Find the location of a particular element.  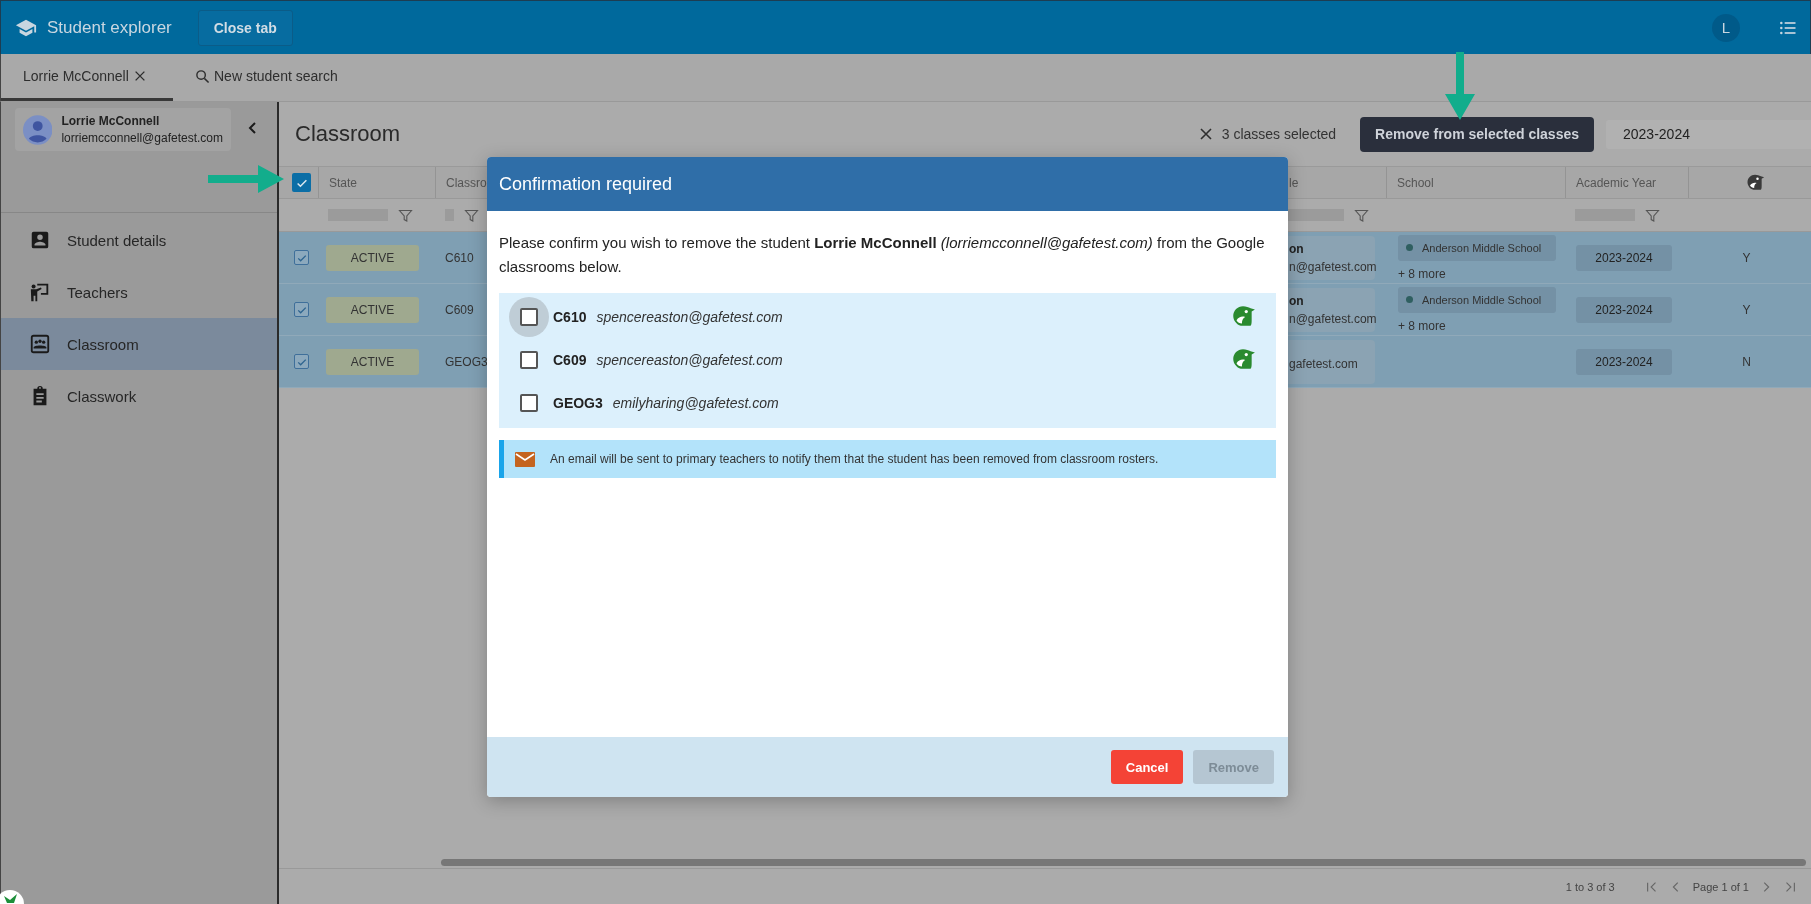

search-icon is located at coordinates (202, 76).